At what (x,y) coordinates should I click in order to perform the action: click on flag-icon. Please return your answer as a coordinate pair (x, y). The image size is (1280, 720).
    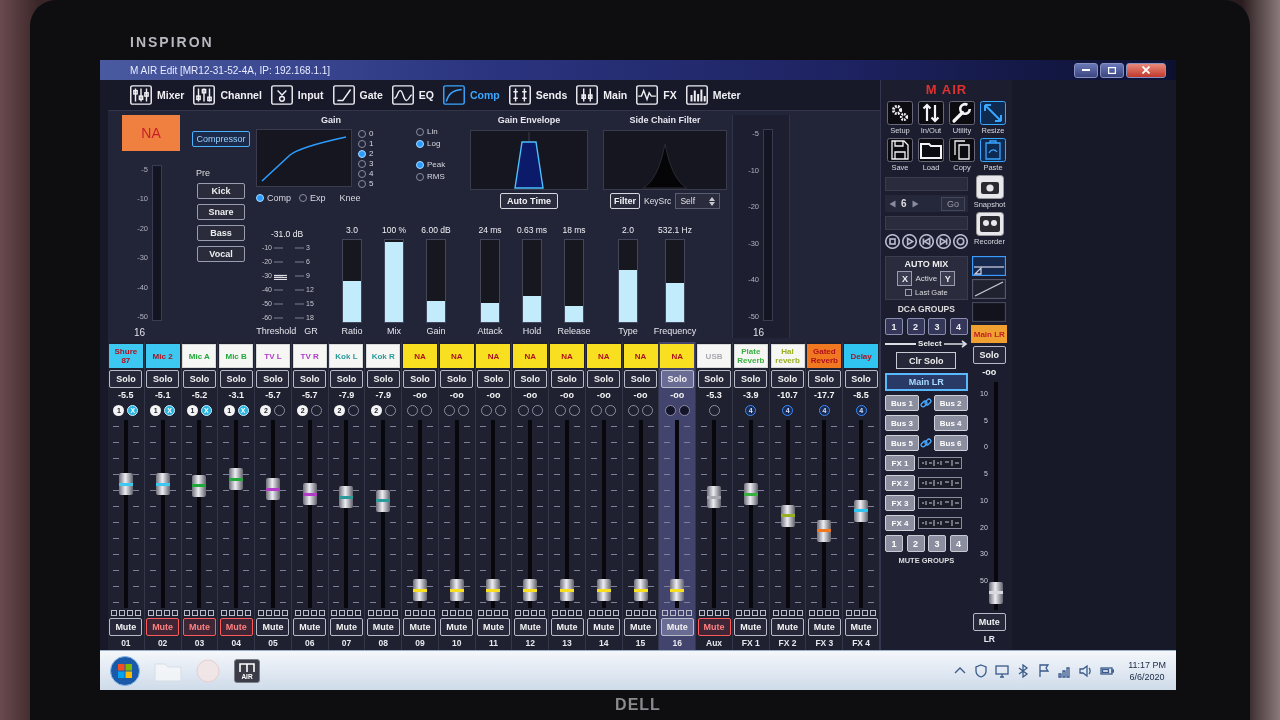
    Looking at the image, I should click on (1044, 670).